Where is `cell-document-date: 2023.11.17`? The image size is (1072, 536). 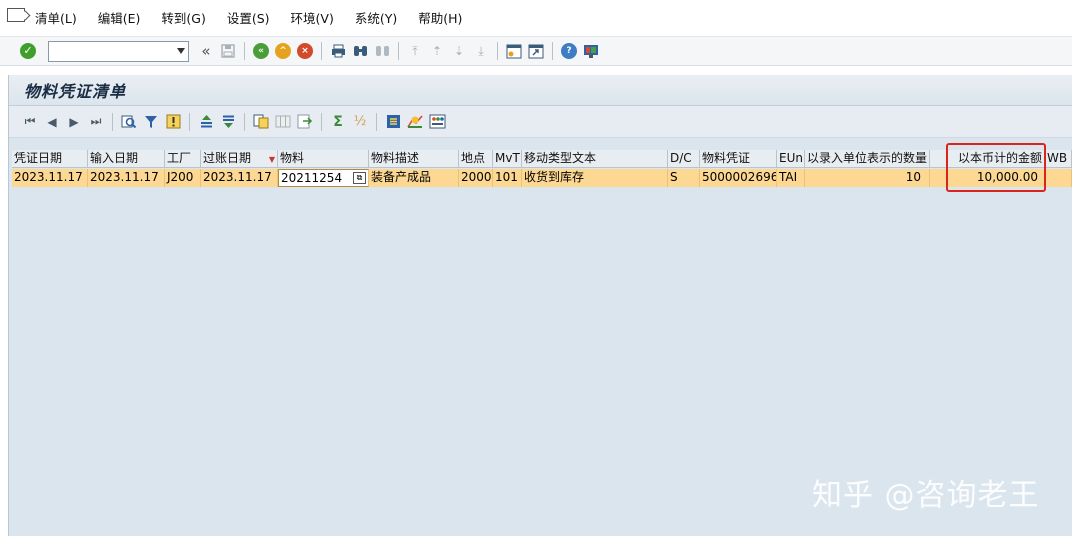 cell-document-date: 2023.11.17 is located at coordinates (50, 178).